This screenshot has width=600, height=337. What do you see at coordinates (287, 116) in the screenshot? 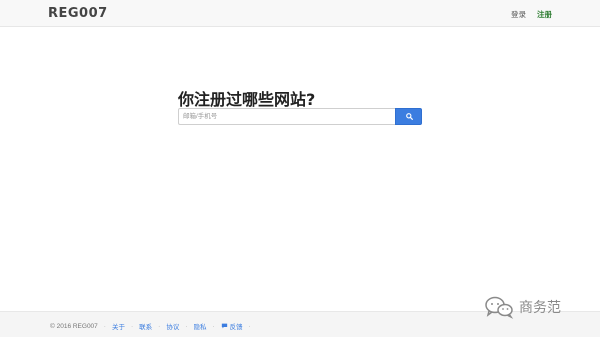
I see `search-input` at bounding box center [287, 116].